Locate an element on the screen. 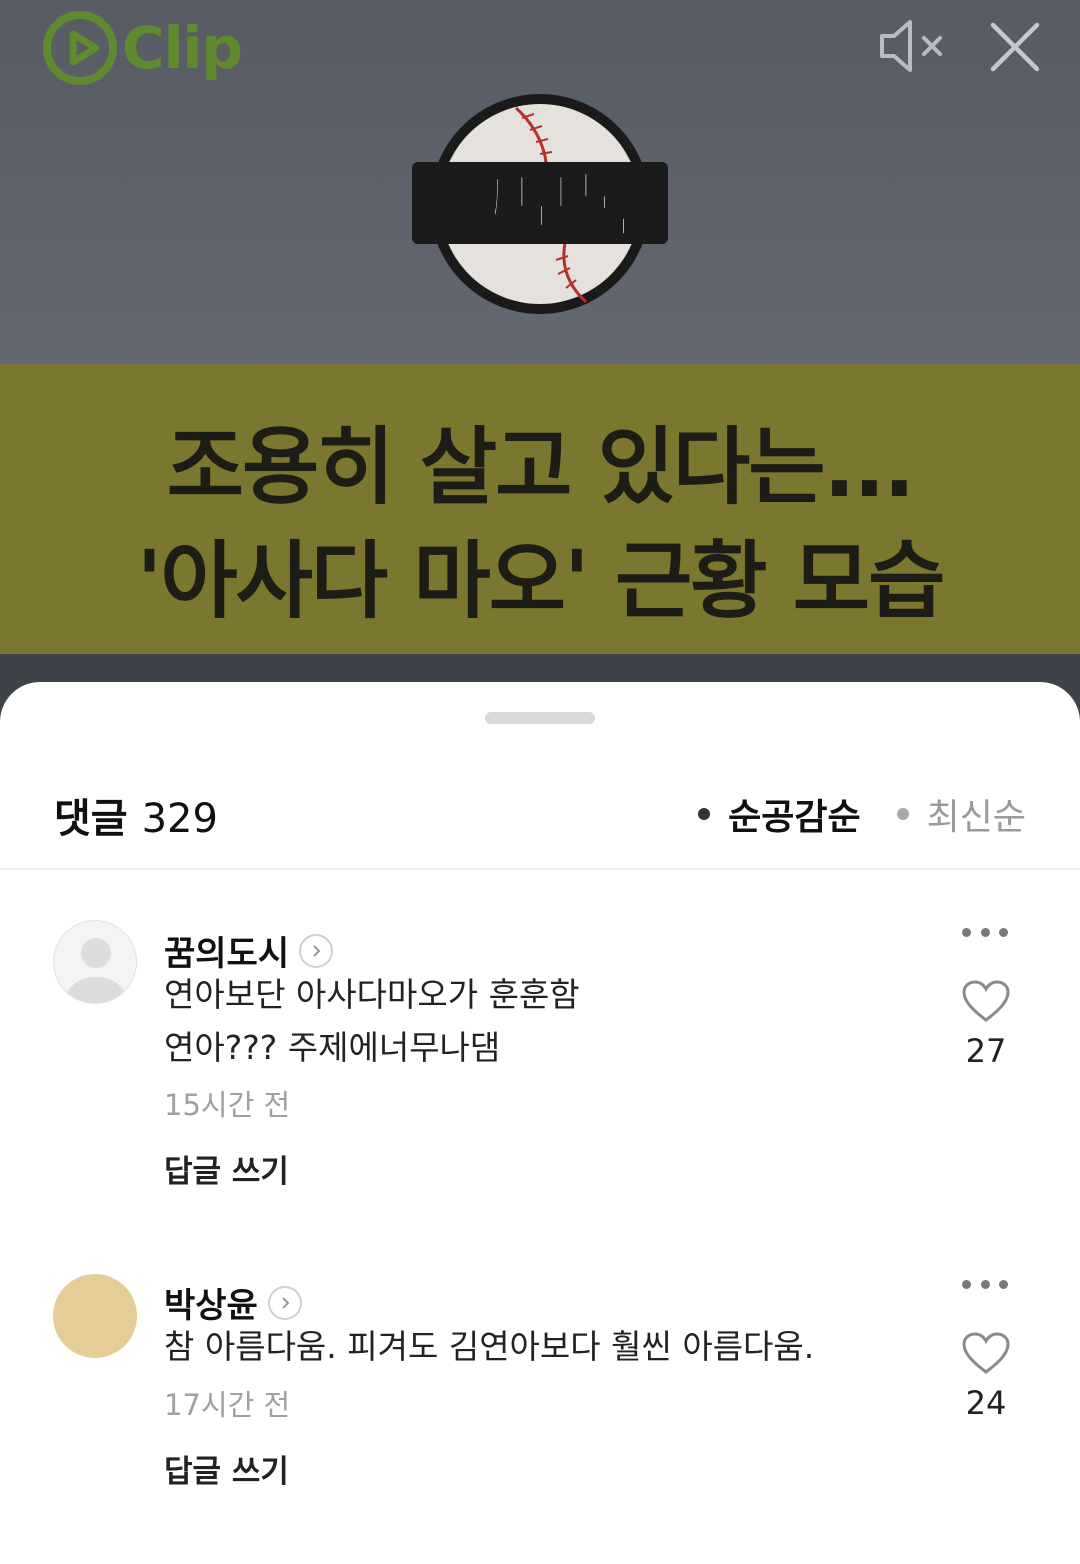 The image size is (1080, 1564). sort-tab-label: 순공감순 is located at coordinates (794, 817).